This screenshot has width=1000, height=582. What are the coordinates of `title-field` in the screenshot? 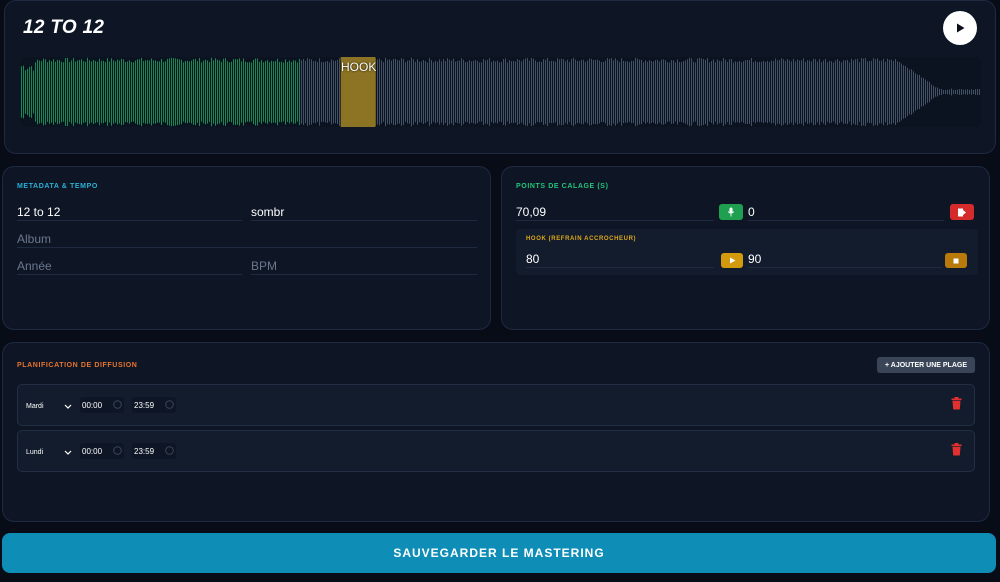 It's located at (129, 212).